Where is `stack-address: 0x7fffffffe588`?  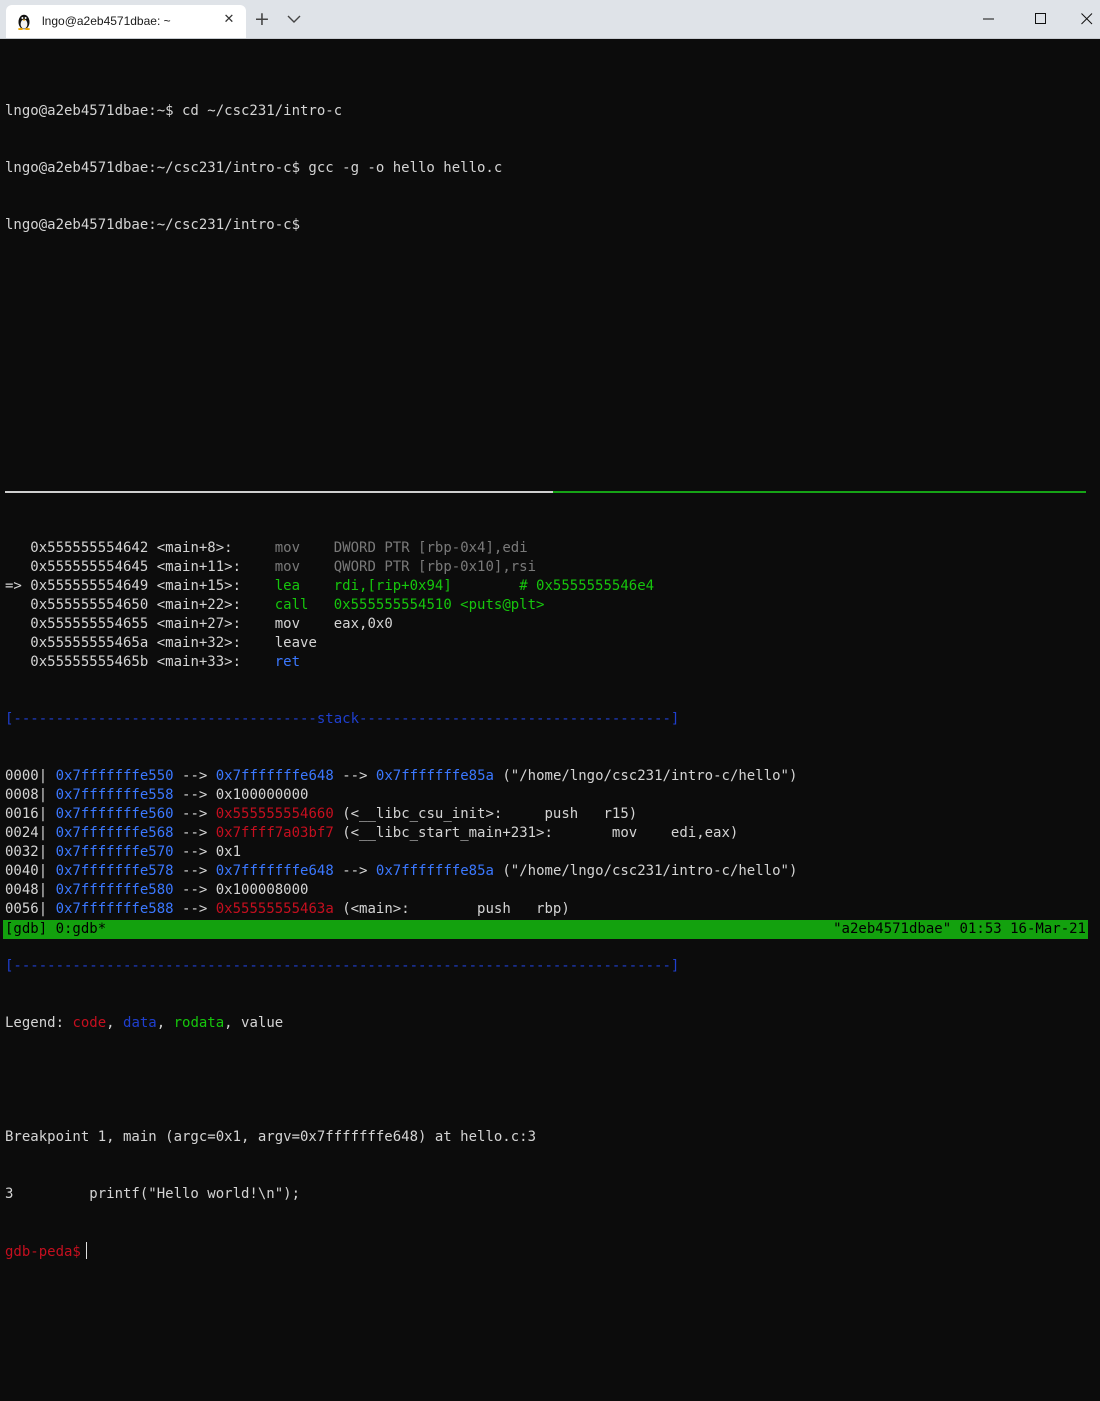 stack-address: 0x7fffffffe588 is located at coordinates (114, 909).